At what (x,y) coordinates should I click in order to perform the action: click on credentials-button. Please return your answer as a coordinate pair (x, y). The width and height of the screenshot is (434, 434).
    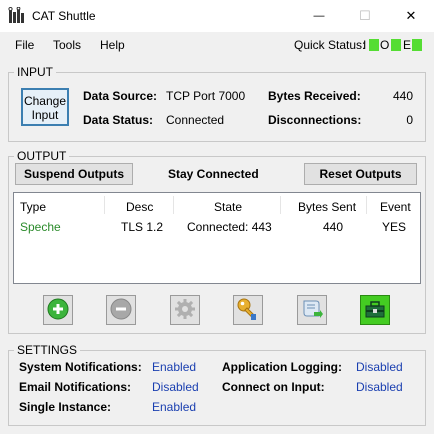
    Looking at the image, I should click on (248, 310).